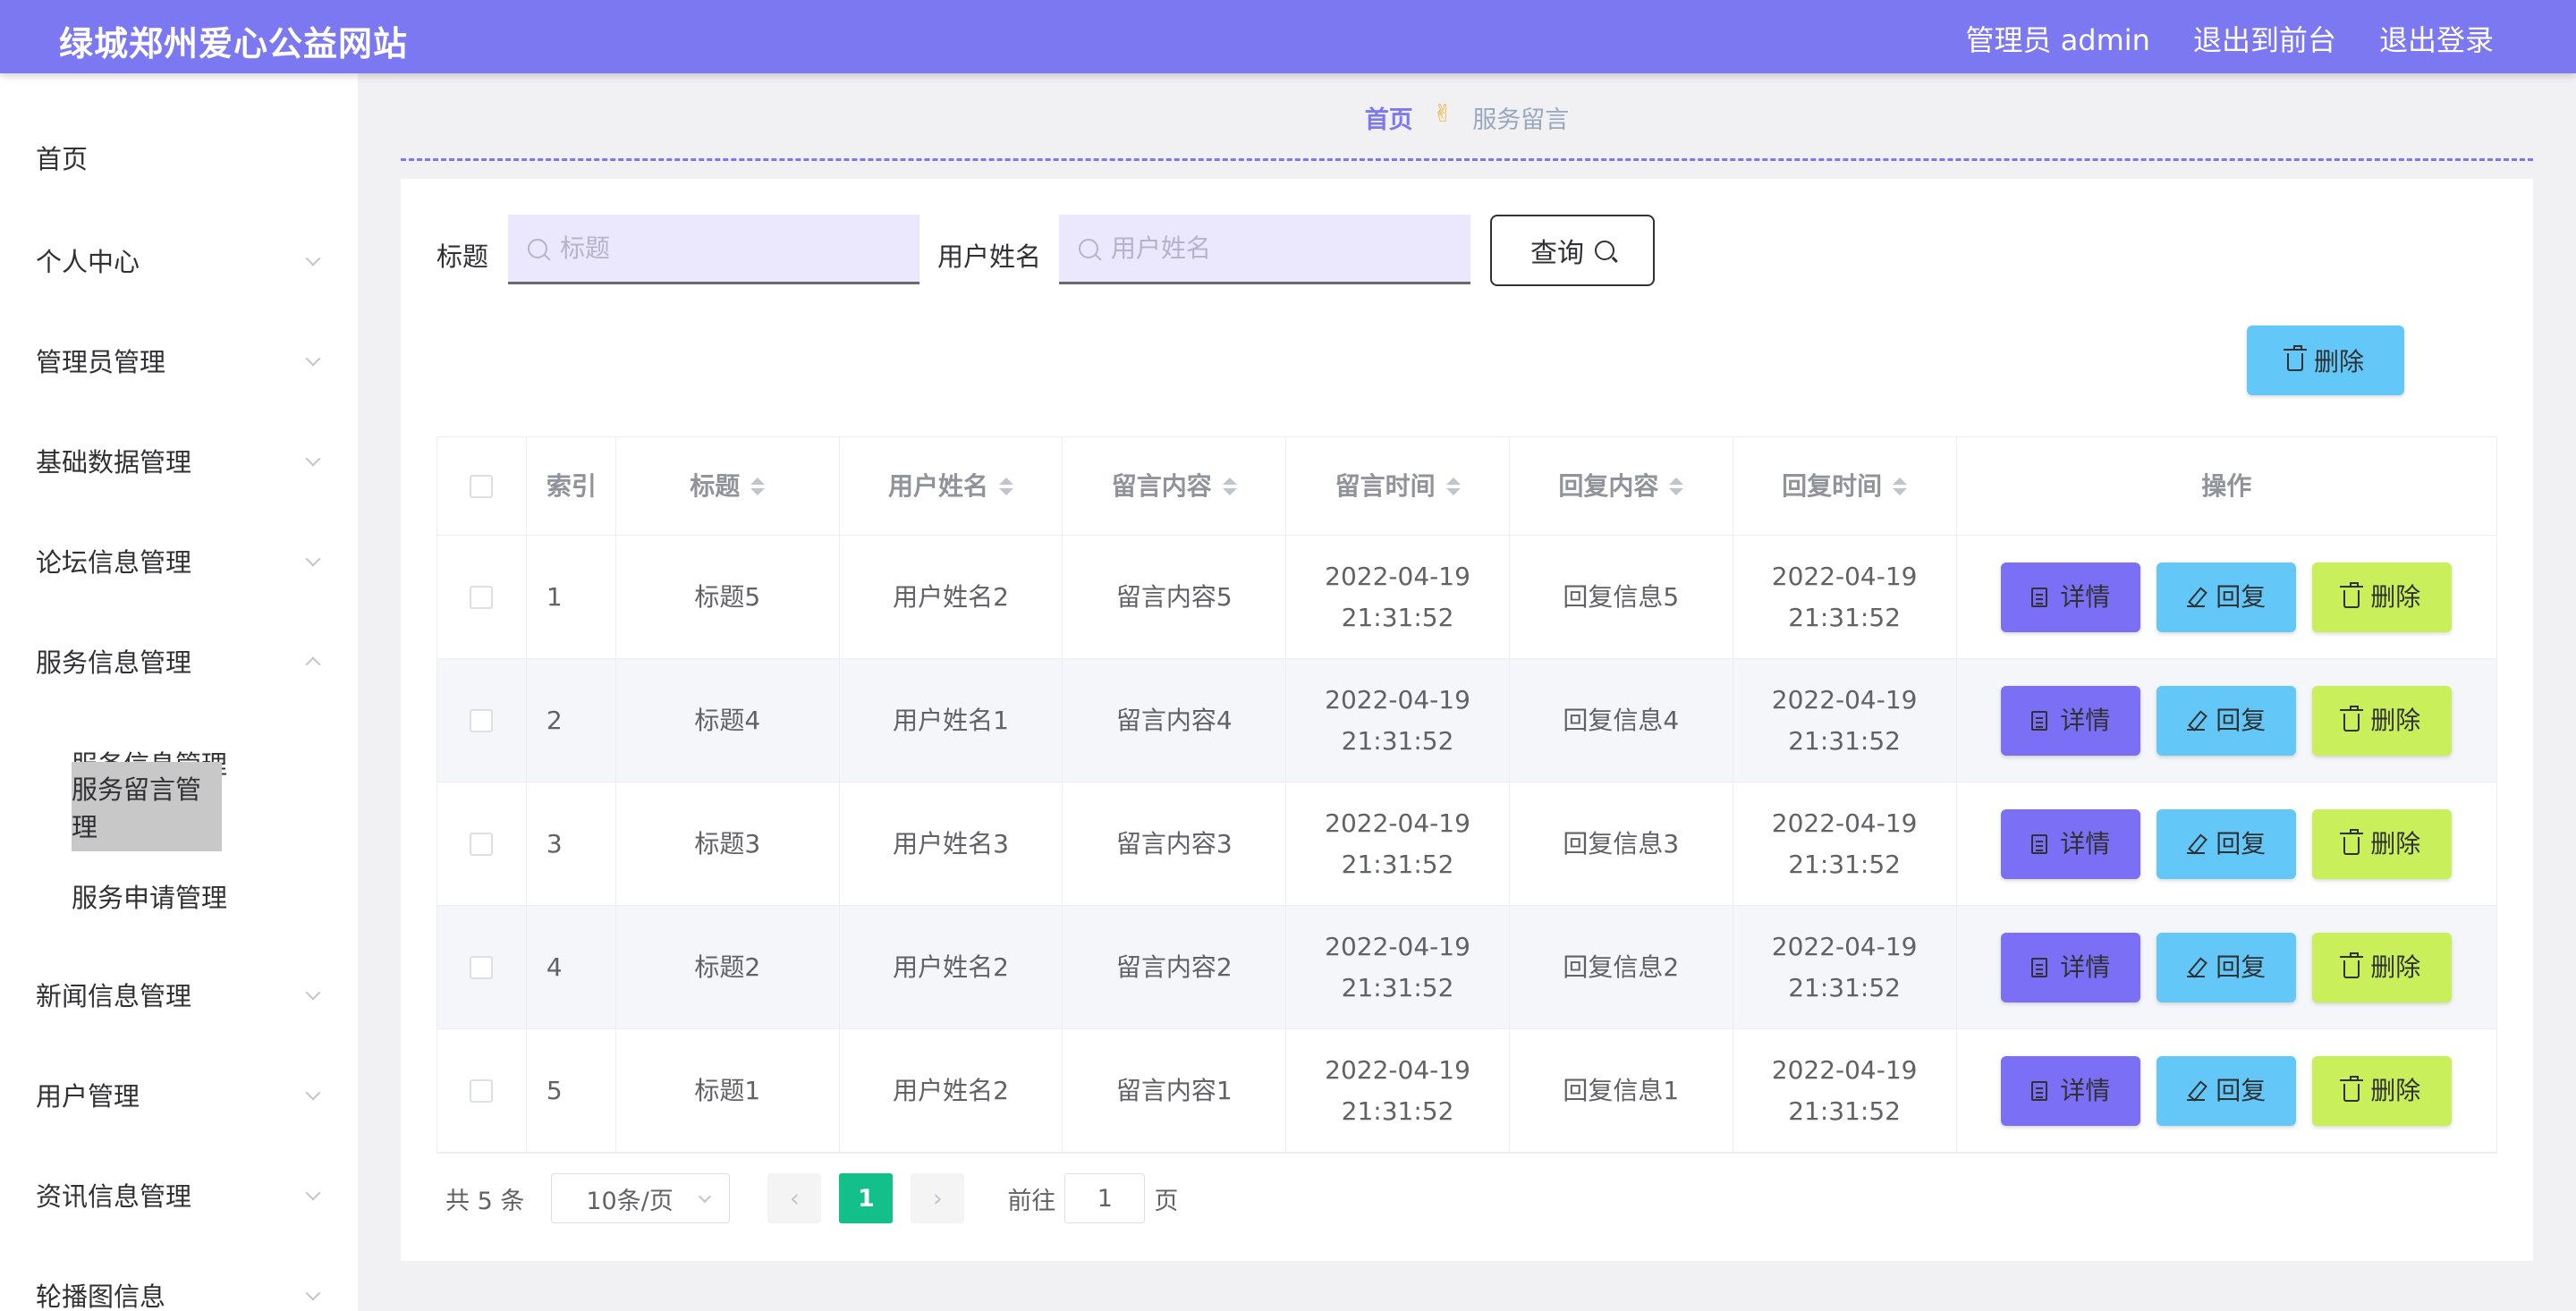  Describe the element at coordinates (1572, 250) in the screenshot. I see `query-button: 查询` at that location.